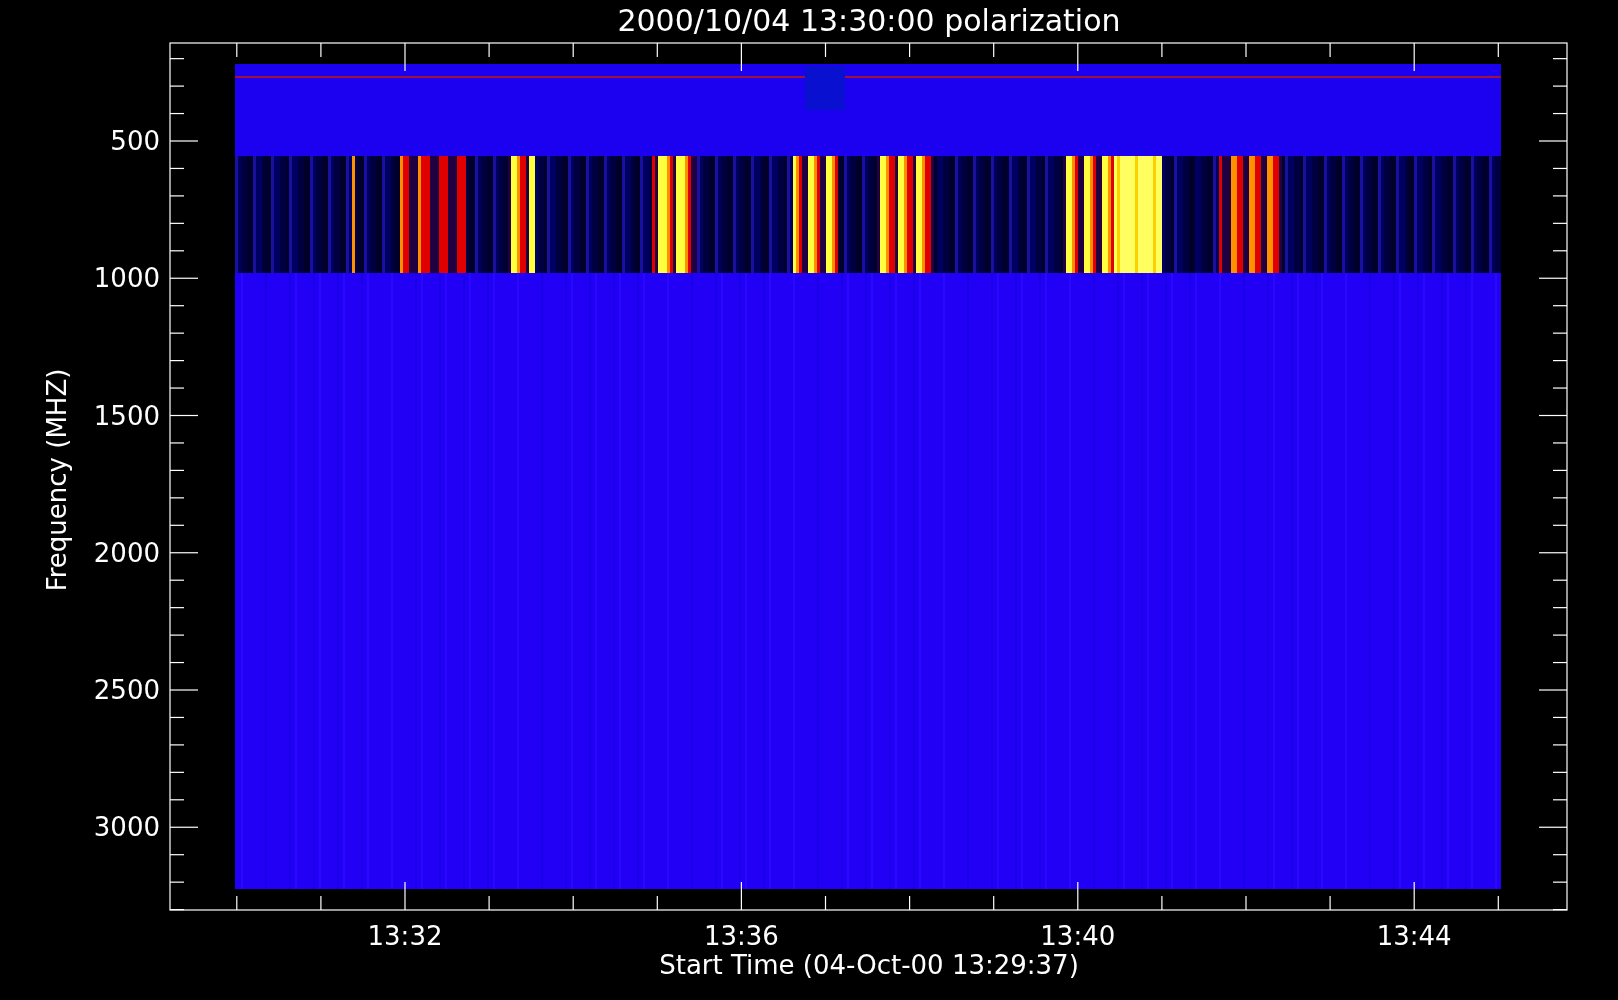  What do you see at coordinates (126, 827) in the screenshot?
I see `tick-label: 3000` at bounding box center [126, 827].